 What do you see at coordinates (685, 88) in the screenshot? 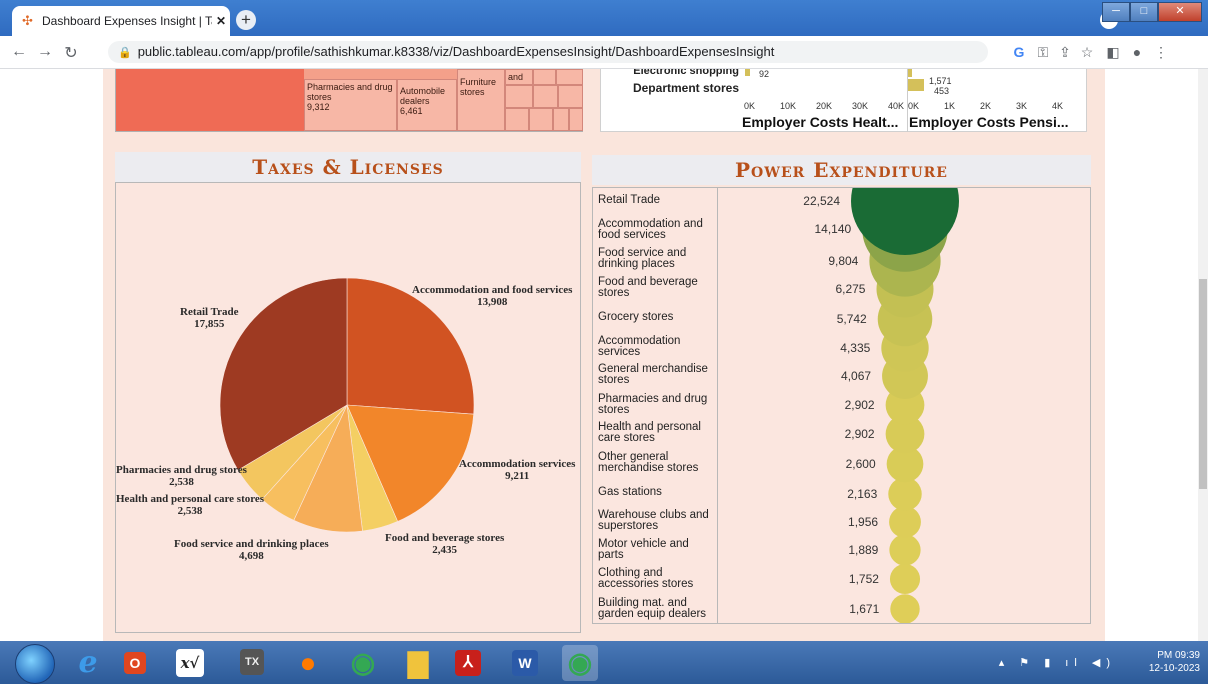
I see `bar-row-label: Department stores` at bounding box center [685, 88].